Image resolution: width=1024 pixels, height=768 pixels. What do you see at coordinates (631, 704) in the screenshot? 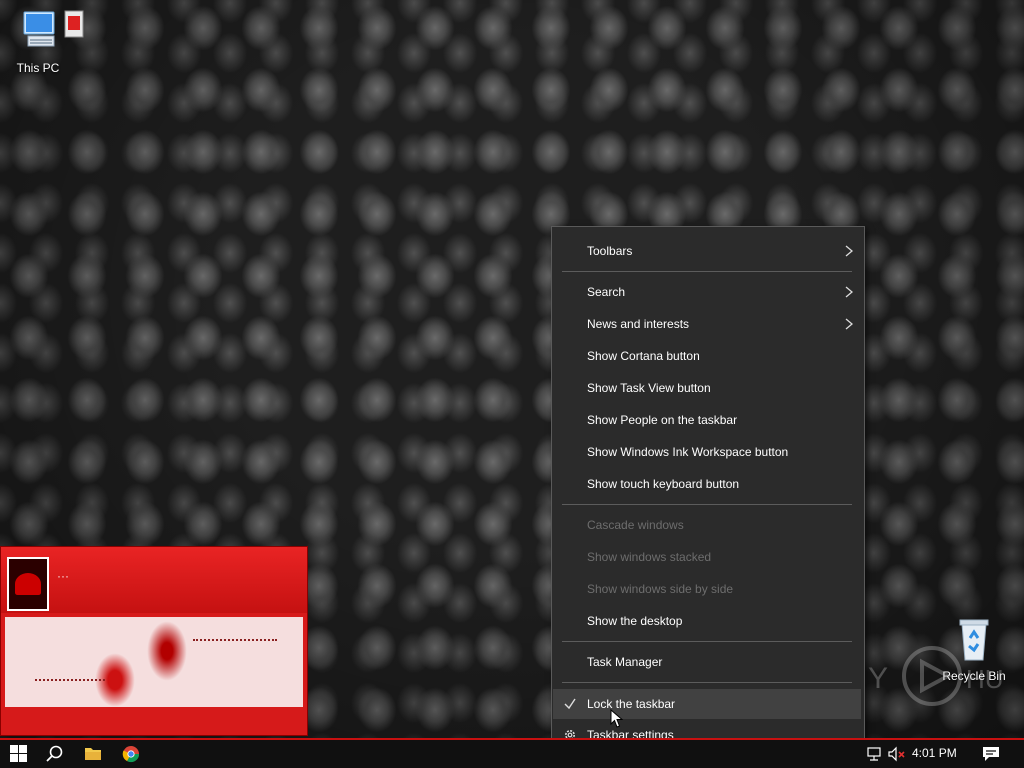
I see `menu-item-label: Lock the taskbar` at bounding box center [631, 704].